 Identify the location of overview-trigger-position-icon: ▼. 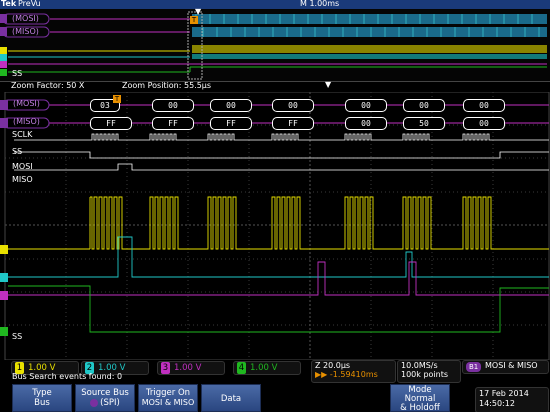
(198, 11).